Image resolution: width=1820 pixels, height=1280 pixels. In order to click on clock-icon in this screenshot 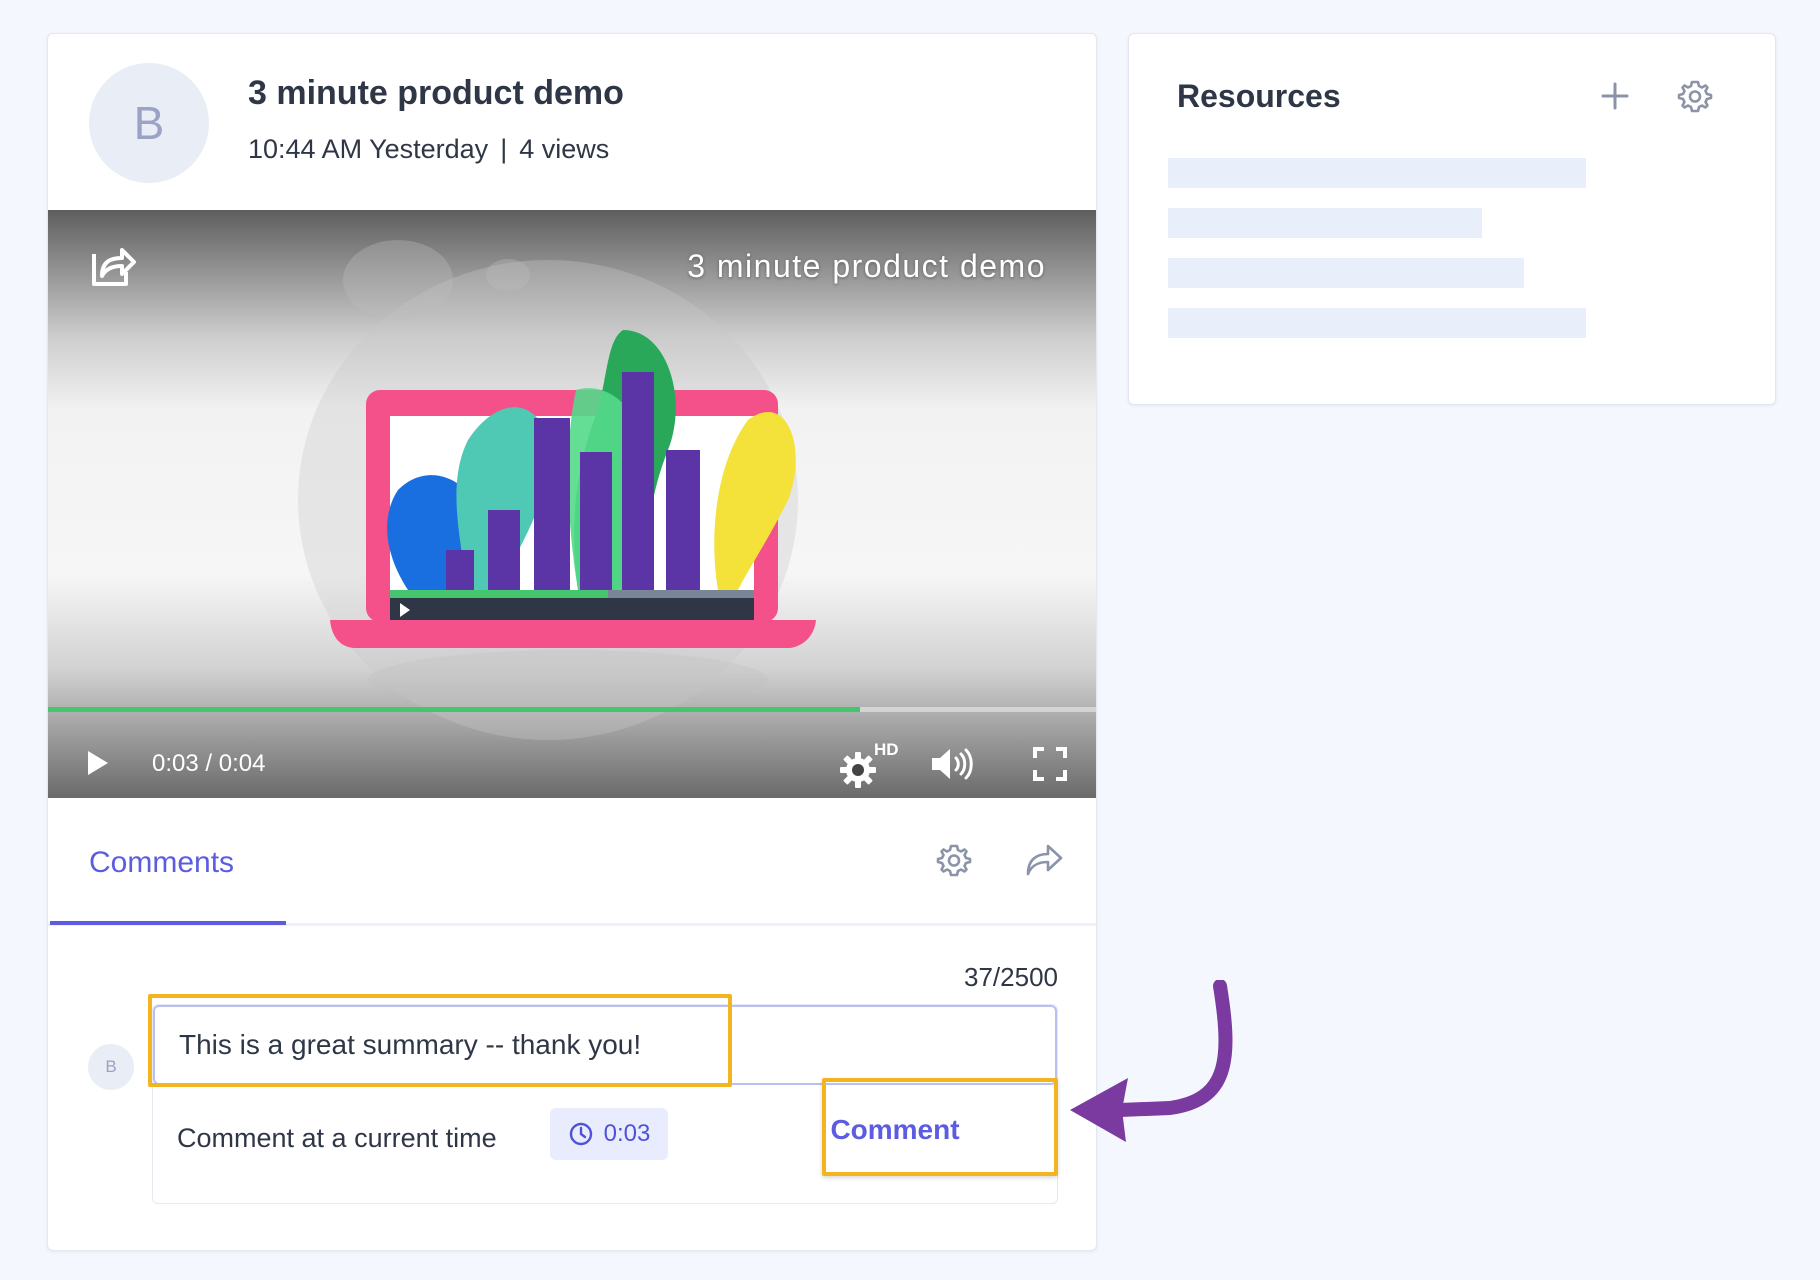, I will do `click(580, 1134)`.